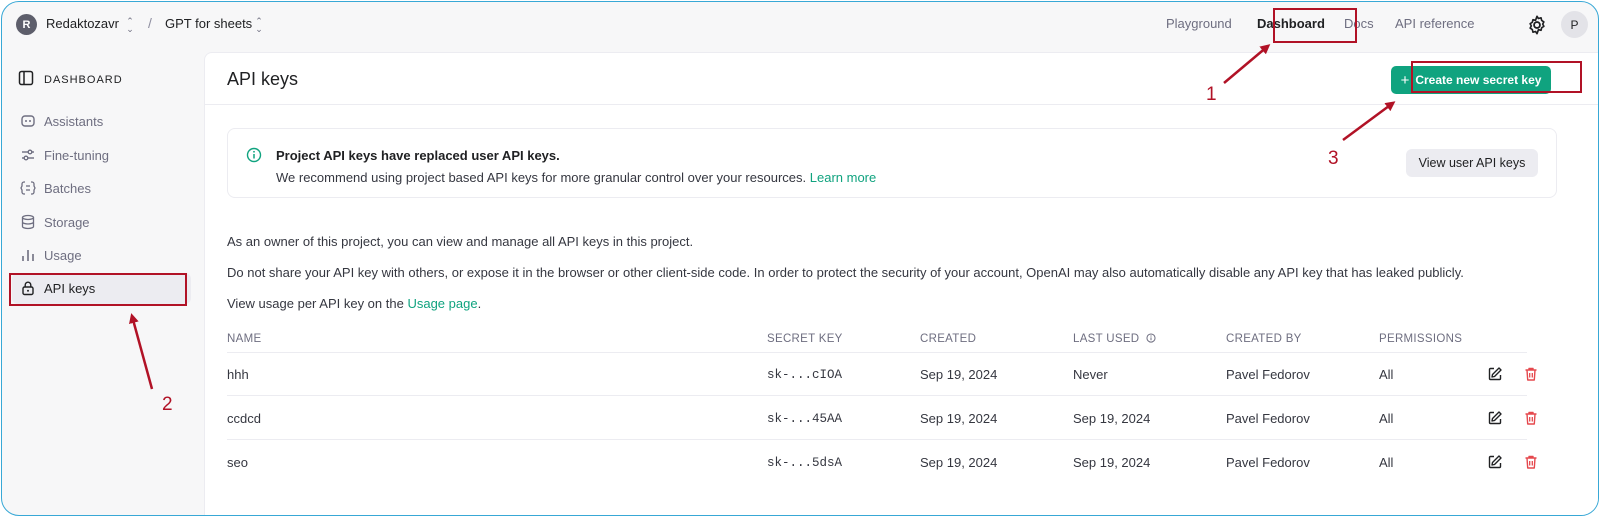 This screenshot has height=517, width=1600. I want to click on annotation-label-3: 3, so click(1333, 158).